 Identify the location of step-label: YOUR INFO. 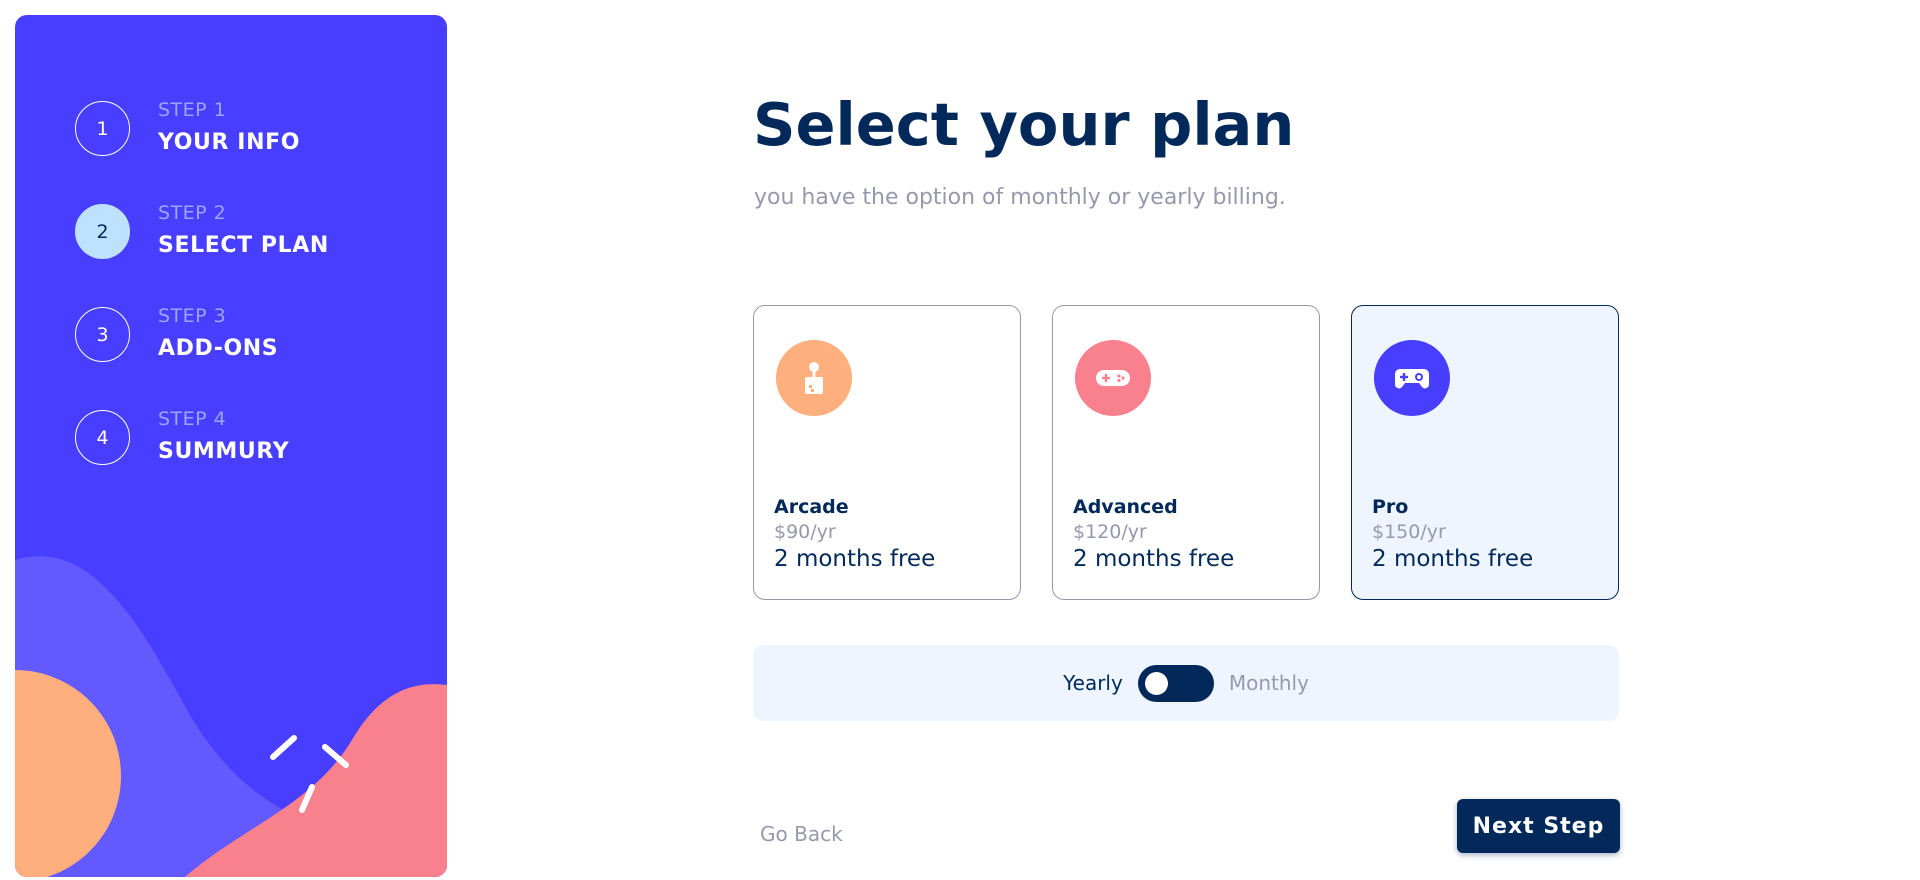
(229, 142).